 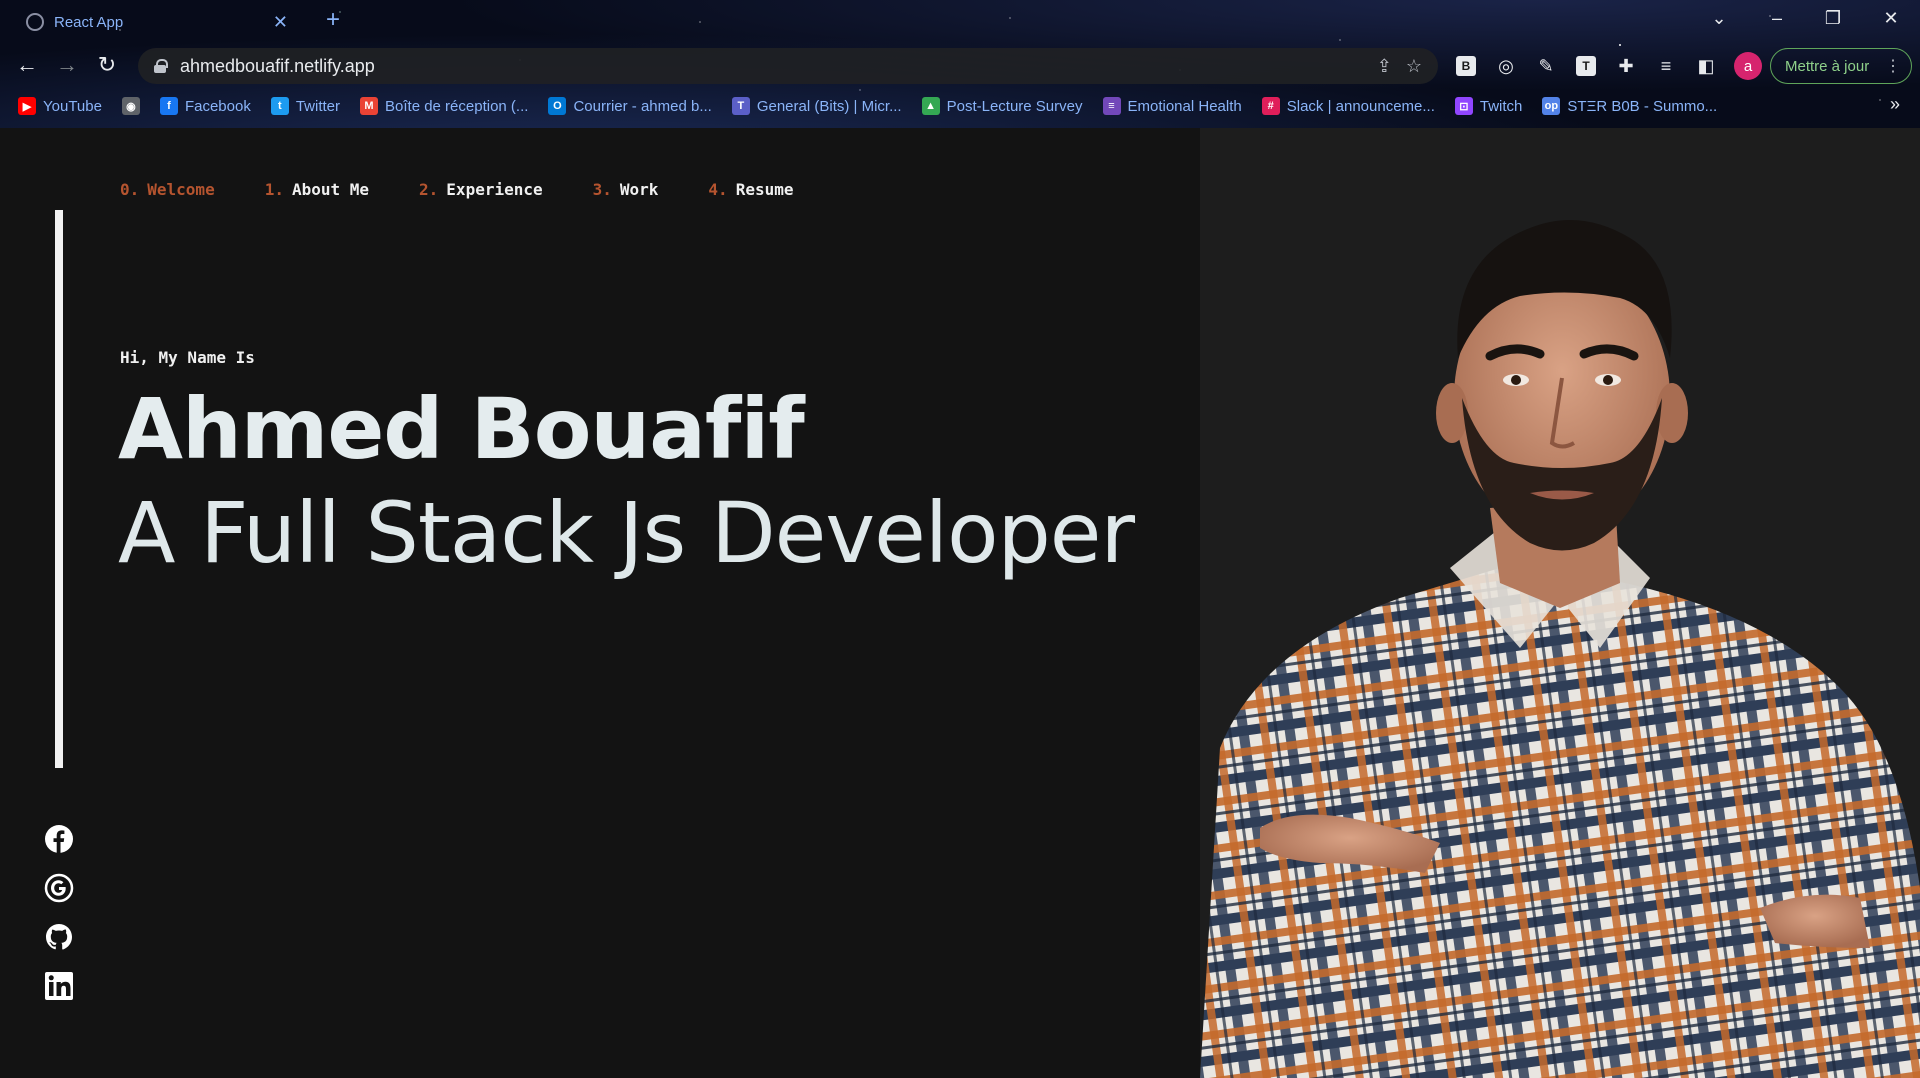 I want to click on google-icon, so click(x=59, y=888).